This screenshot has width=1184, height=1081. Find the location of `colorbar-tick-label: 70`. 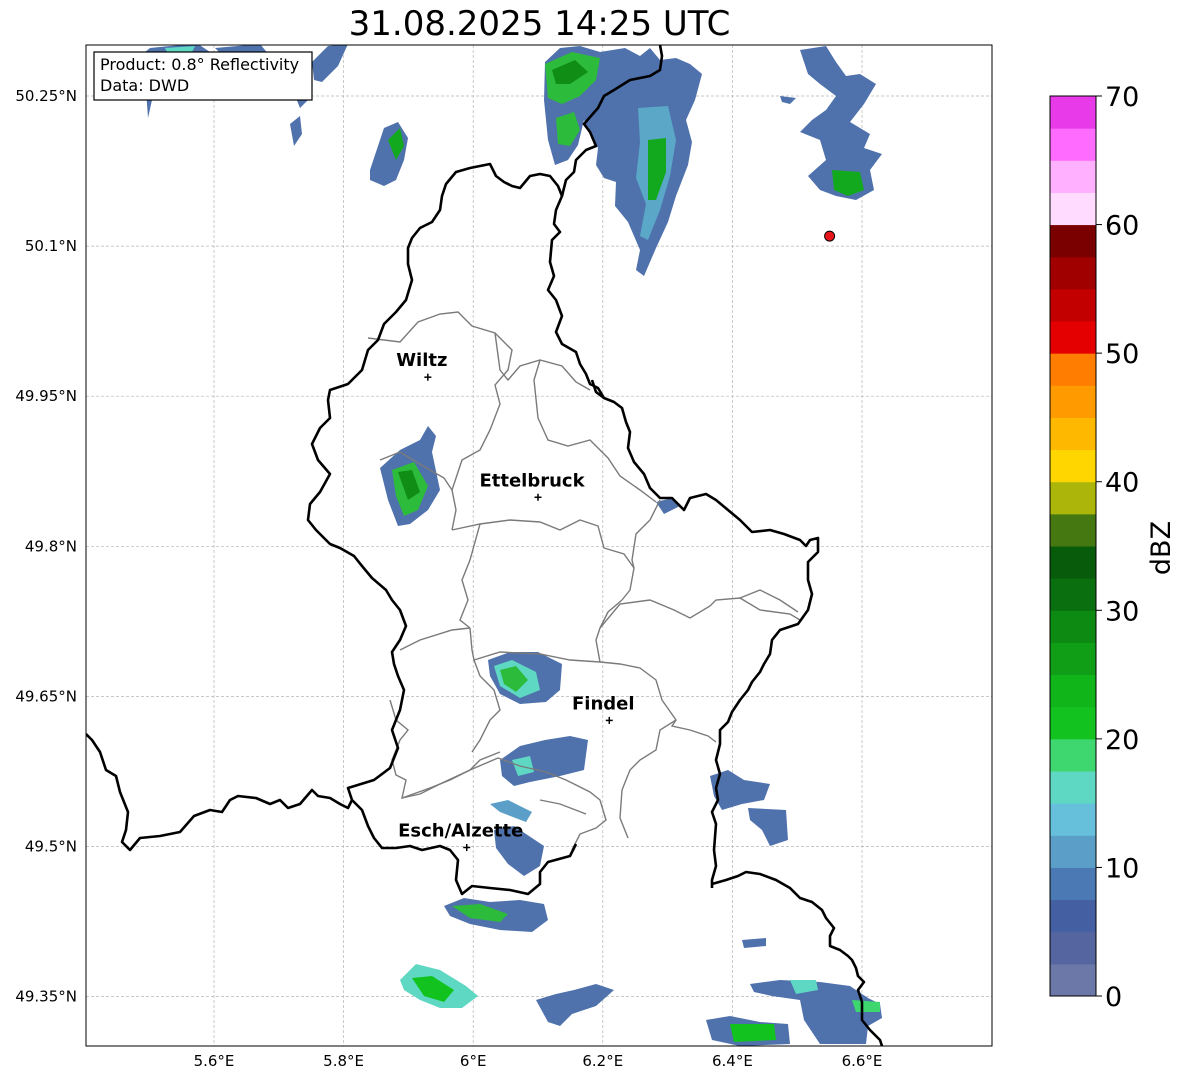

colorbar-tick-label: 70 is located at coordinates (1122, 97).